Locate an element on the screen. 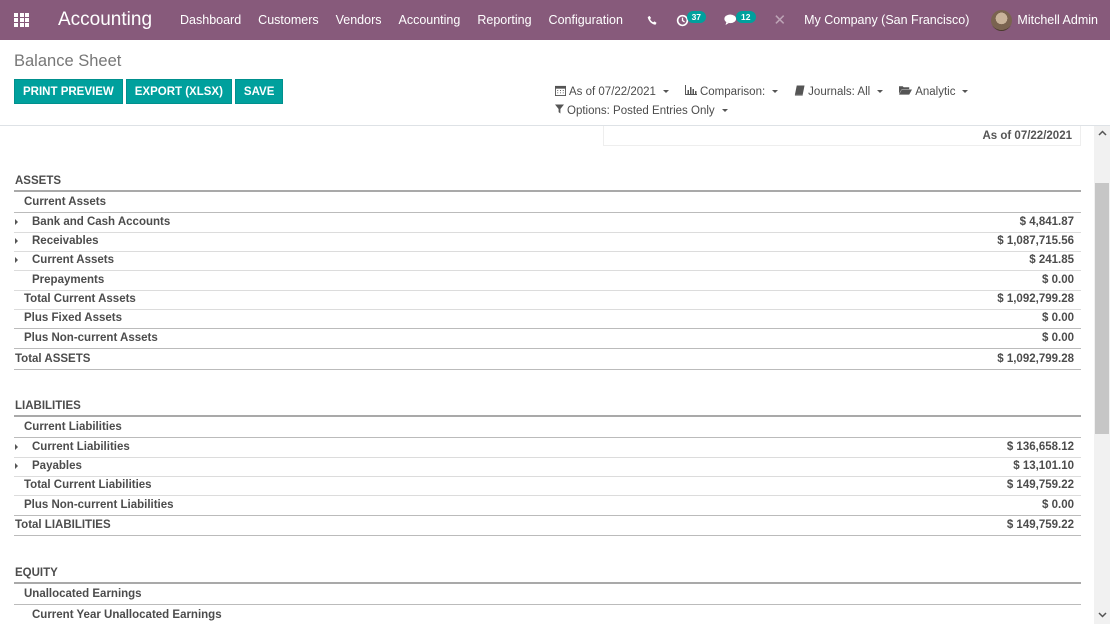 The width and height of the screenshot is (1110, 624). report-line: Total Current Liabilities $ 149,759.22 is located at coordinates (547, 486).